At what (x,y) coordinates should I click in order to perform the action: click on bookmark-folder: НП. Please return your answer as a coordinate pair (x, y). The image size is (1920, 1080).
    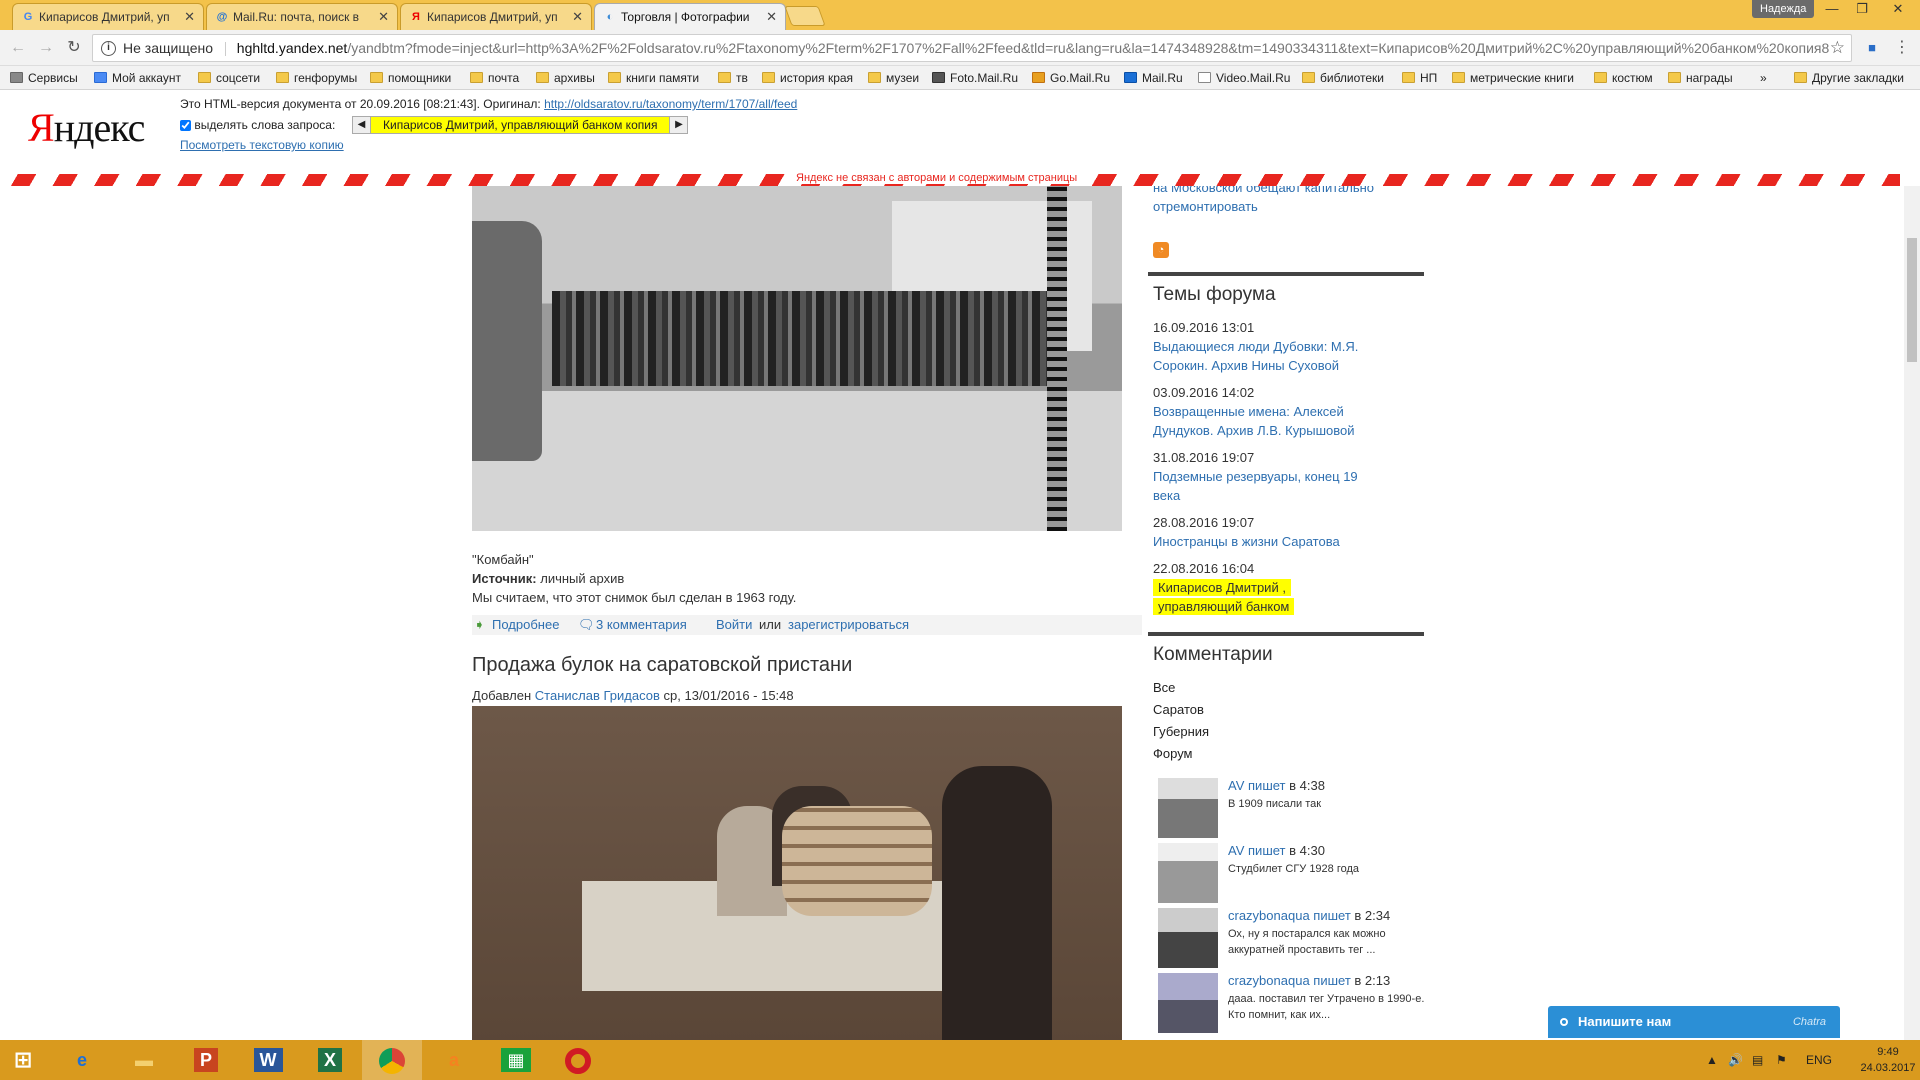
    Looking at the image, I should click on (1419, 78).